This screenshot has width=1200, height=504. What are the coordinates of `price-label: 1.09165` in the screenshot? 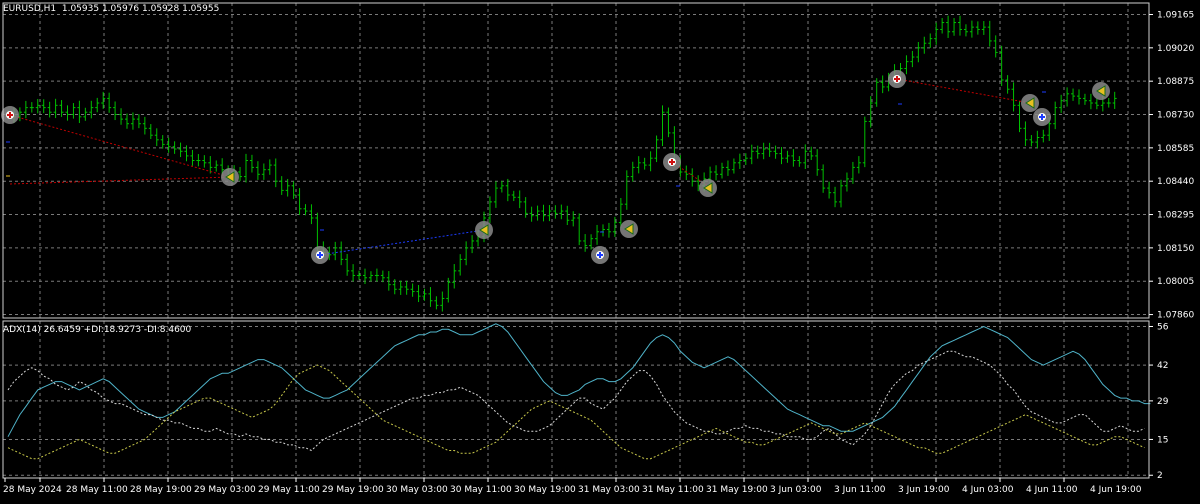 It's located at (1175, 15).